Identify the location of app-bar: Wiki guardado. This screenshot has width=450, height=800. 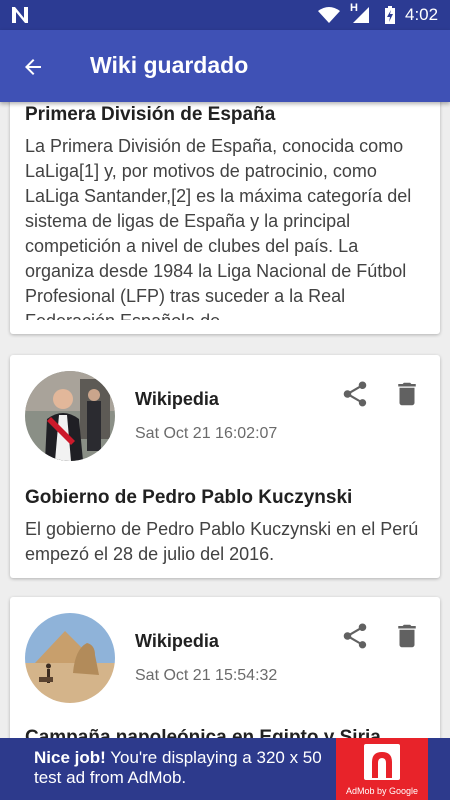
(225, 66).